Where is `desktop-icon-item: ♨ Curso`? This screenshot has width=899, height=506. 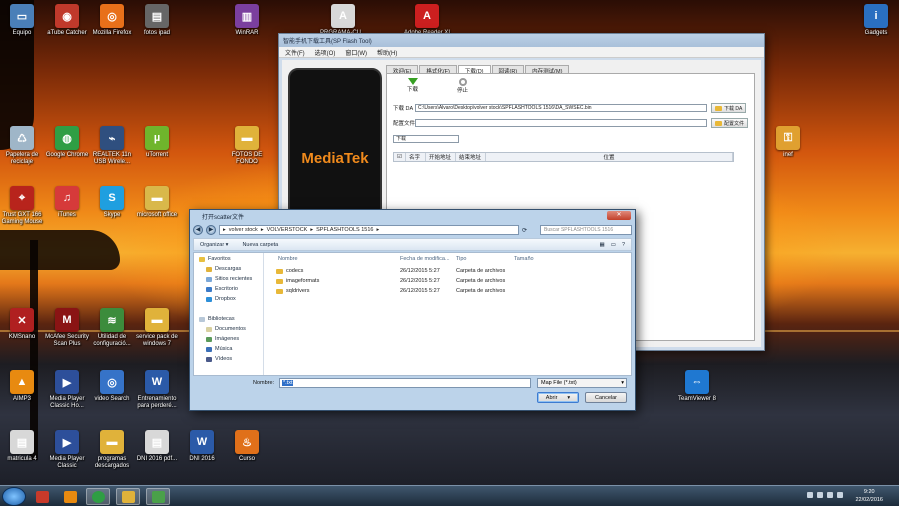
desktop-icon-item: ♨ Curso is located at coordinates (247, 446).